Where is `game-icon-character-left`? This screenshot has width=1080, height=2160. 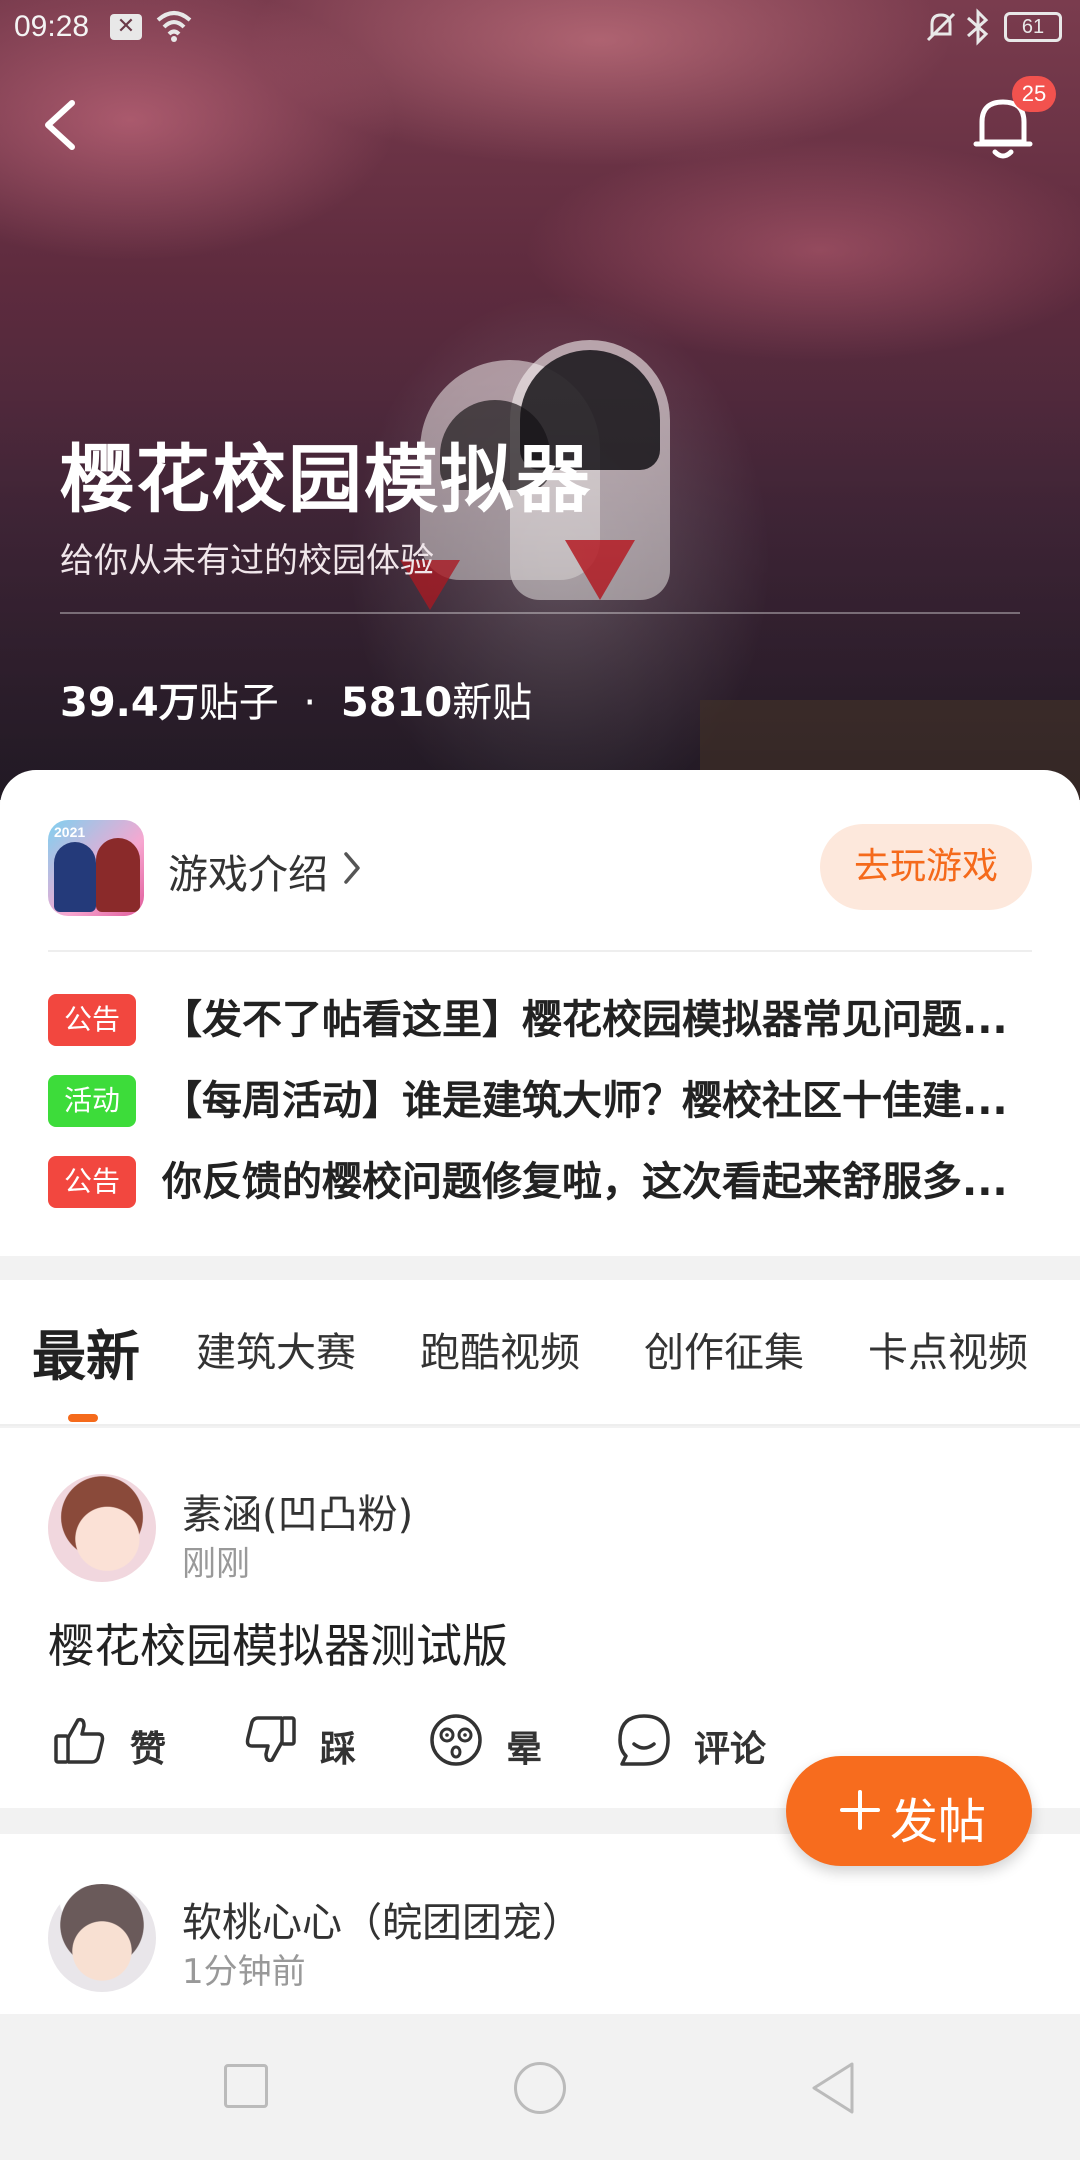
game-icon-character-left is located at coordinates (75, 877).